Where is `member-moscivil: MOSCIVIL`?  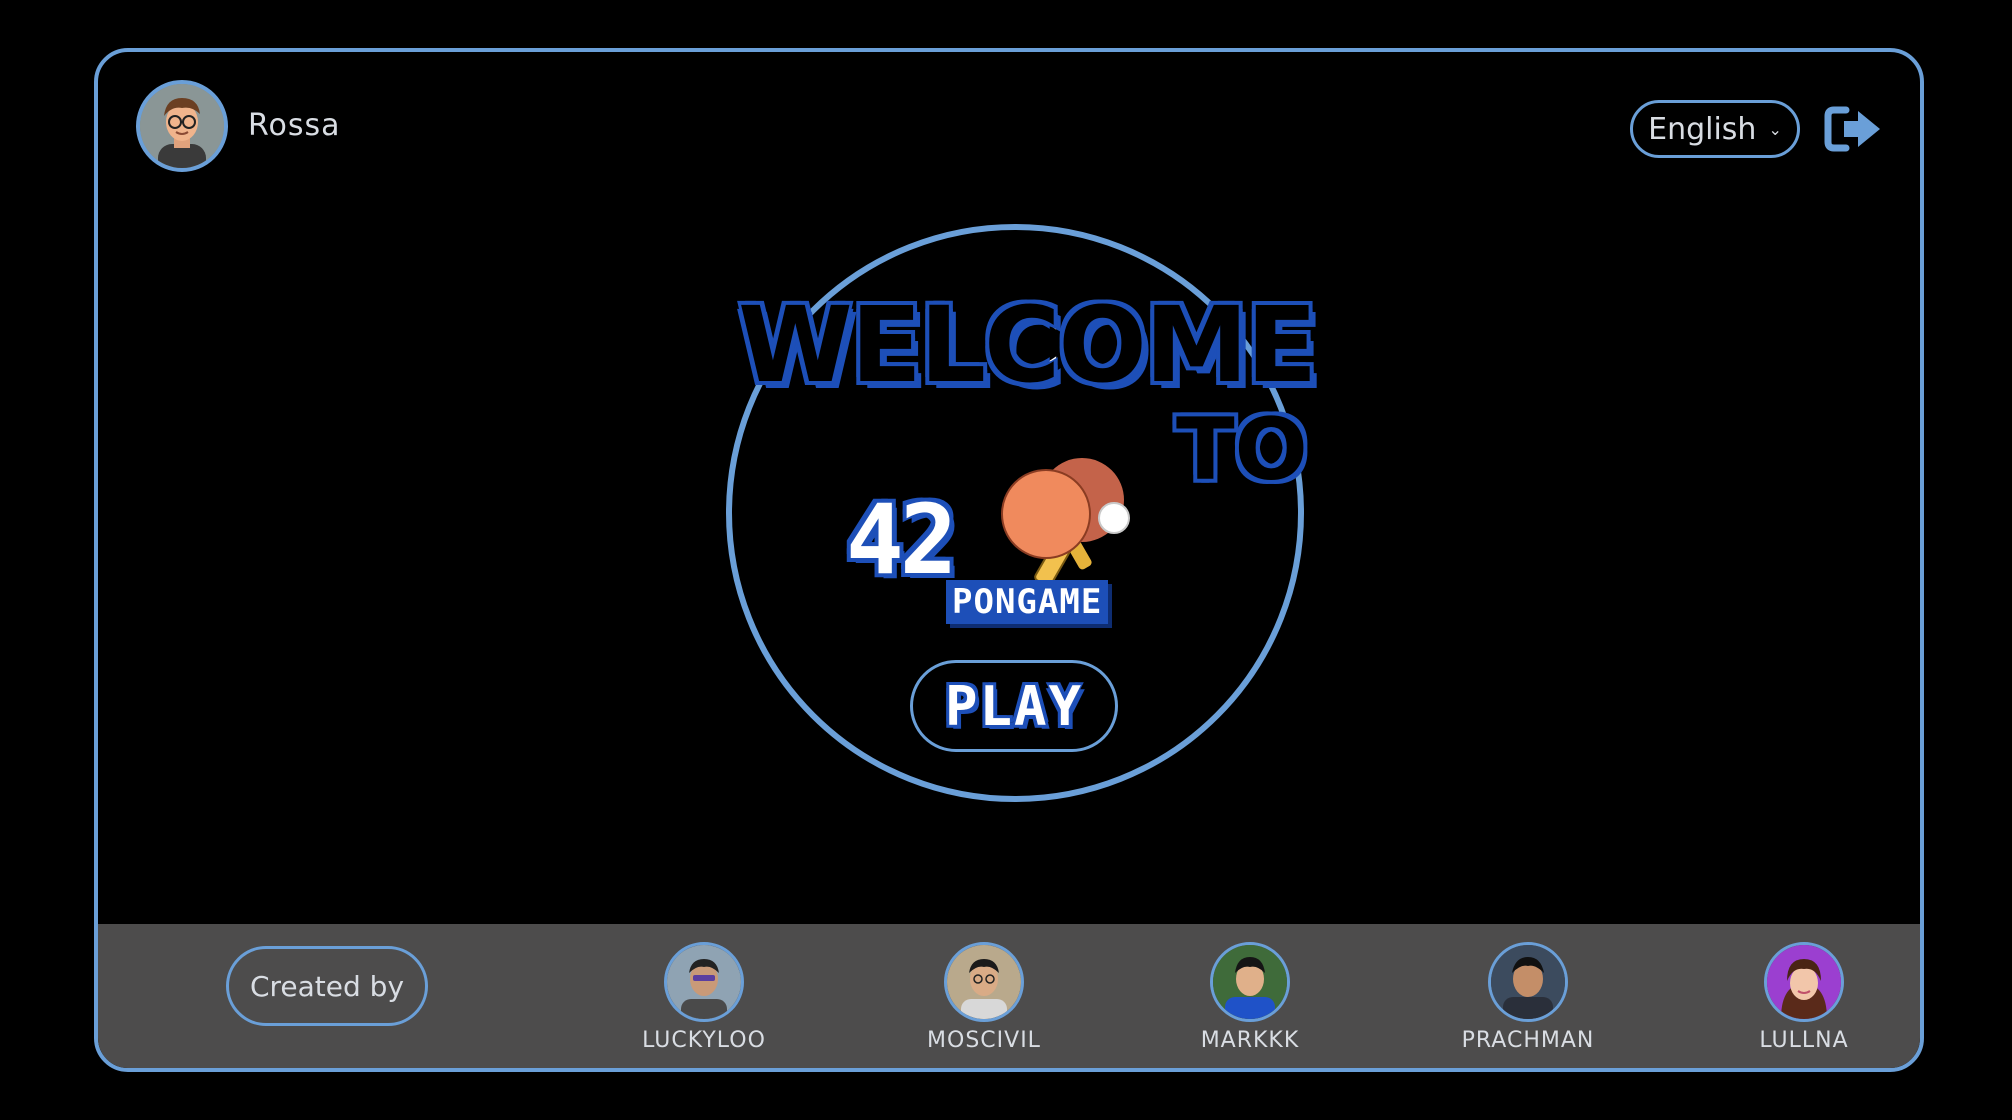
member-moscivil: MOSCIVIL is located at coordinates (984, 997).